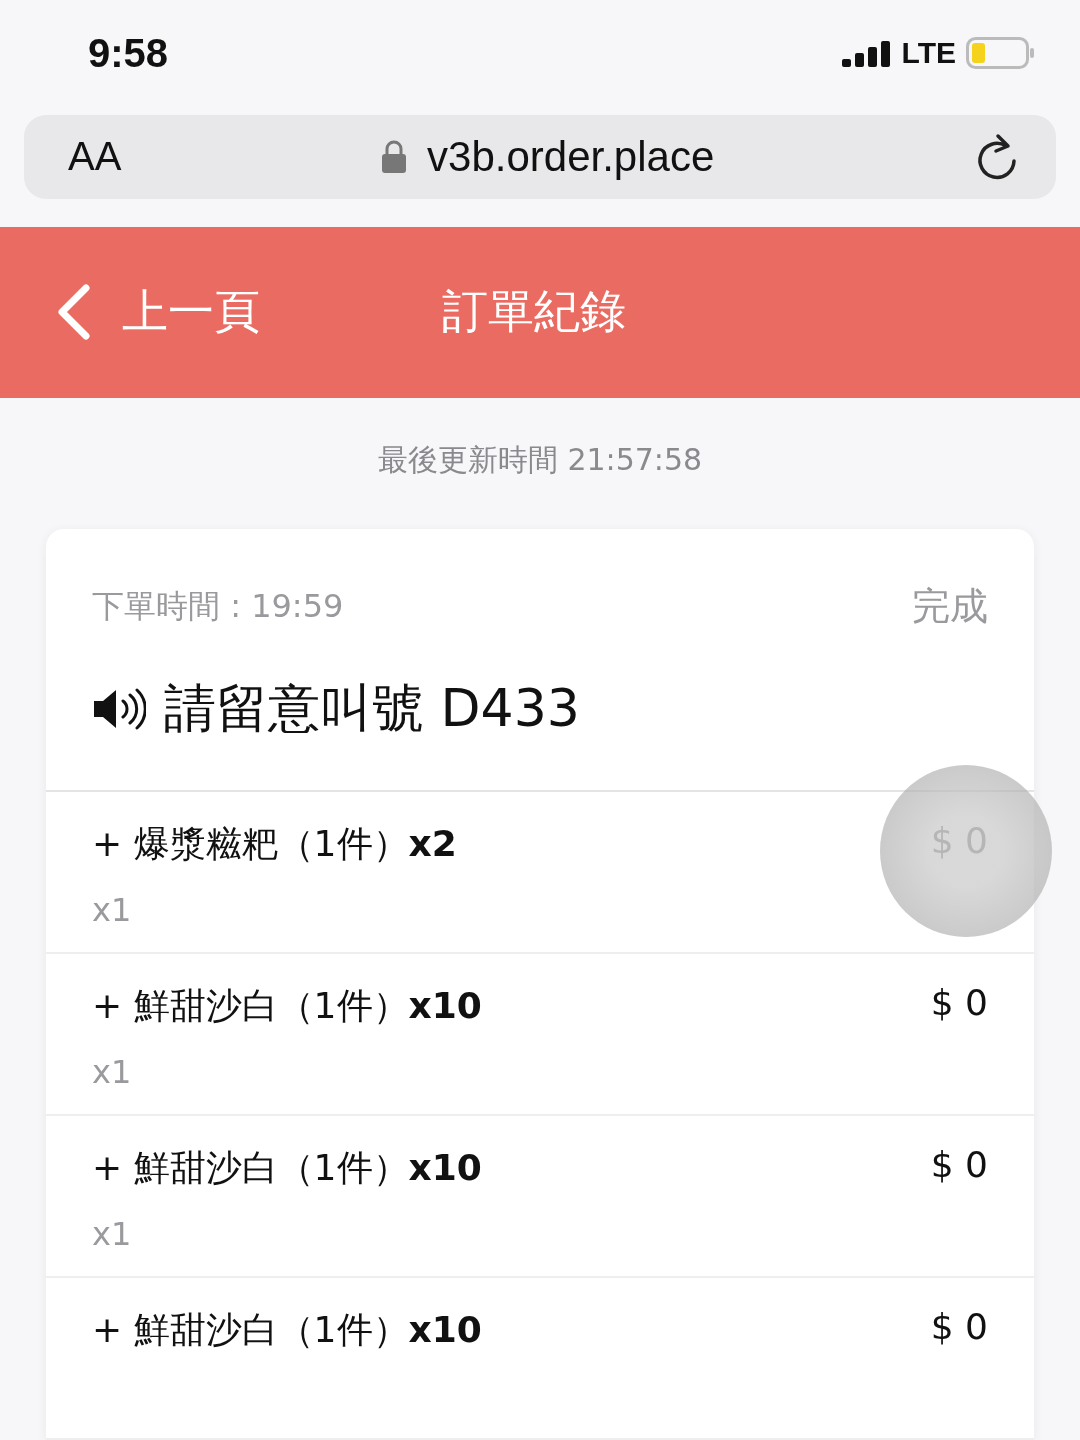 The width and height of the screenshot is (1080, 1440). Describe the element at coordinates (1001, 53) in the screenshot. I see `battery-icon` at that location.